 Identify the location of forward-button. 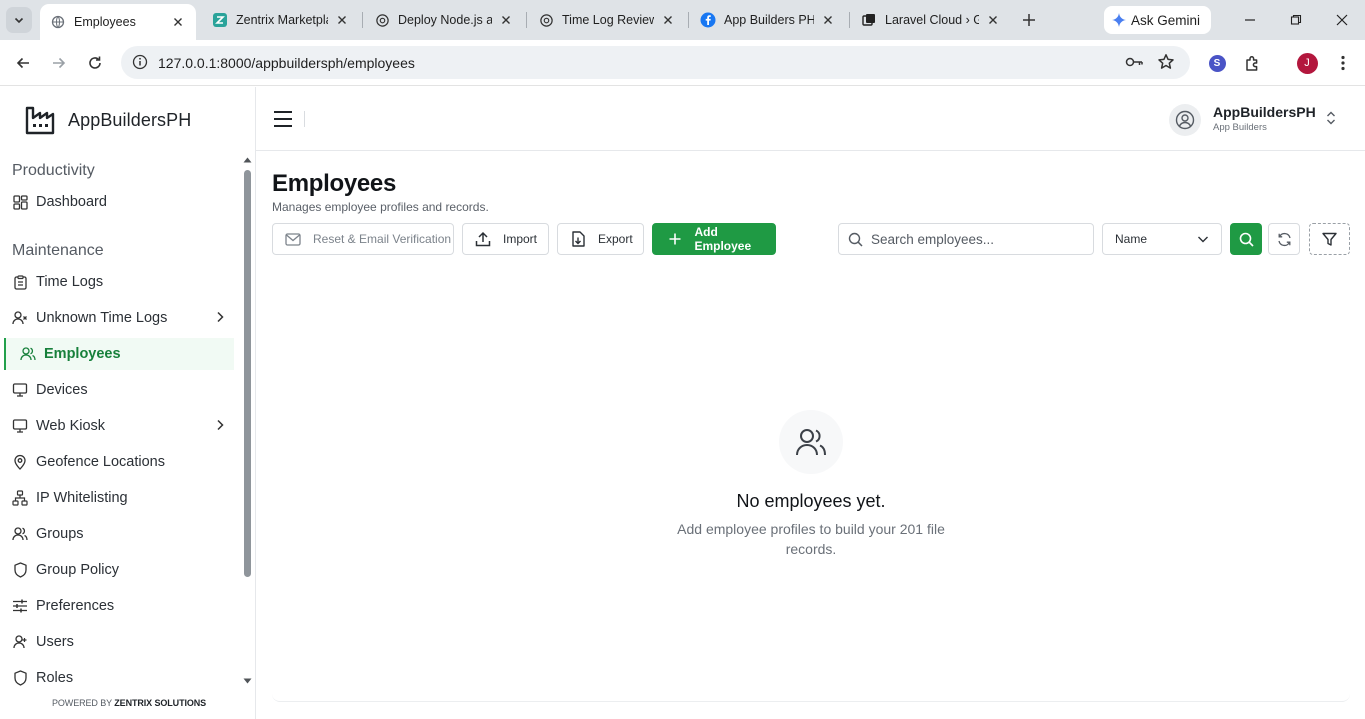
(59, 63).